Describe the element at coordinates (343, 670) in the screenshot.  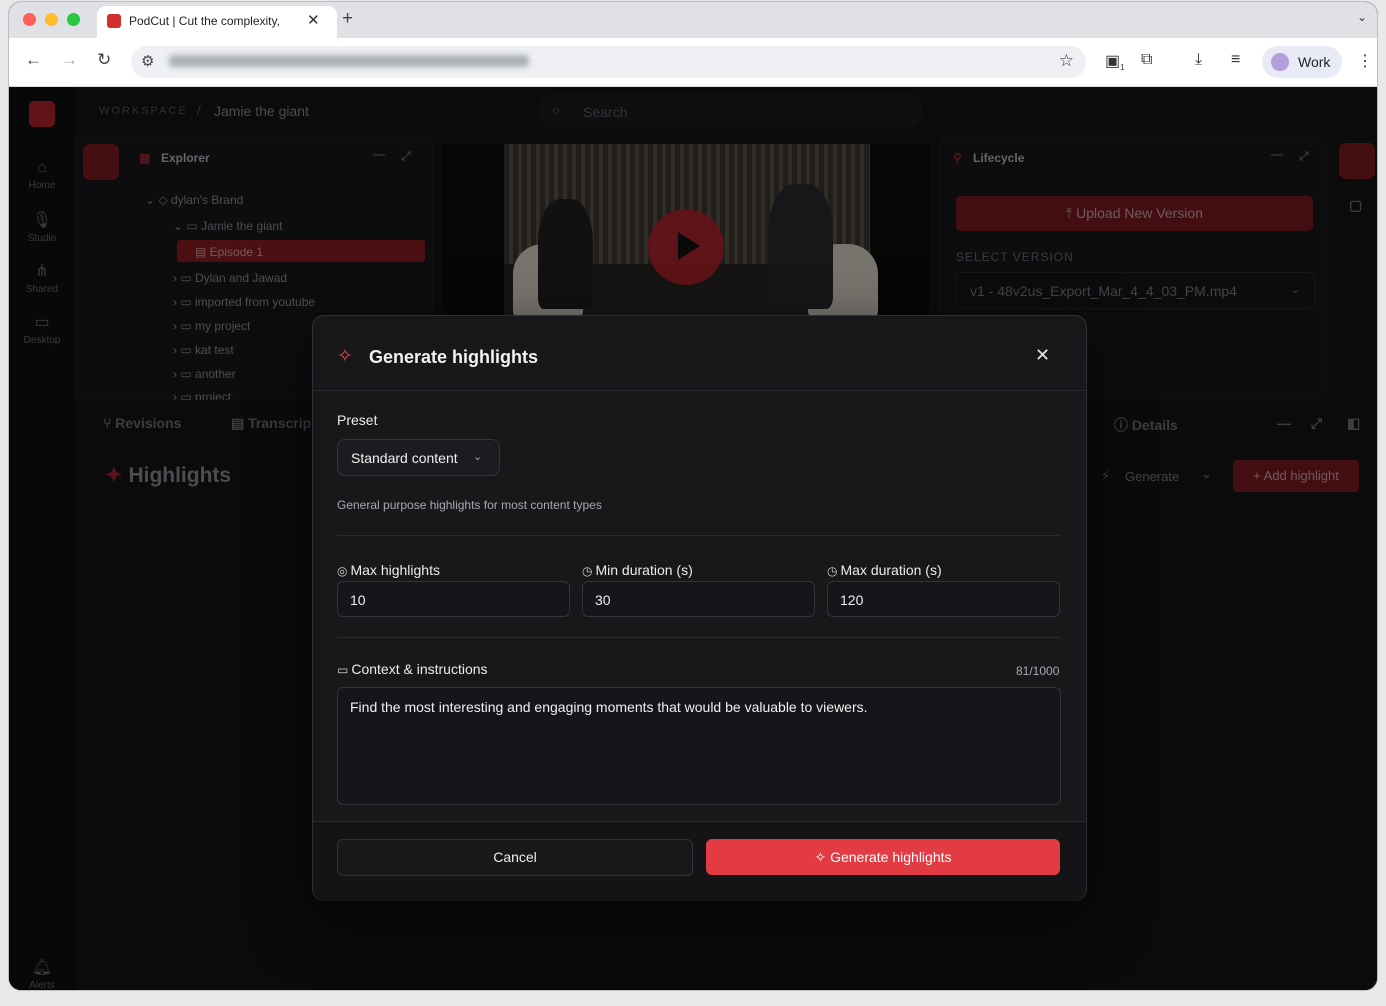
I see `message-icon: ▭` at that location.